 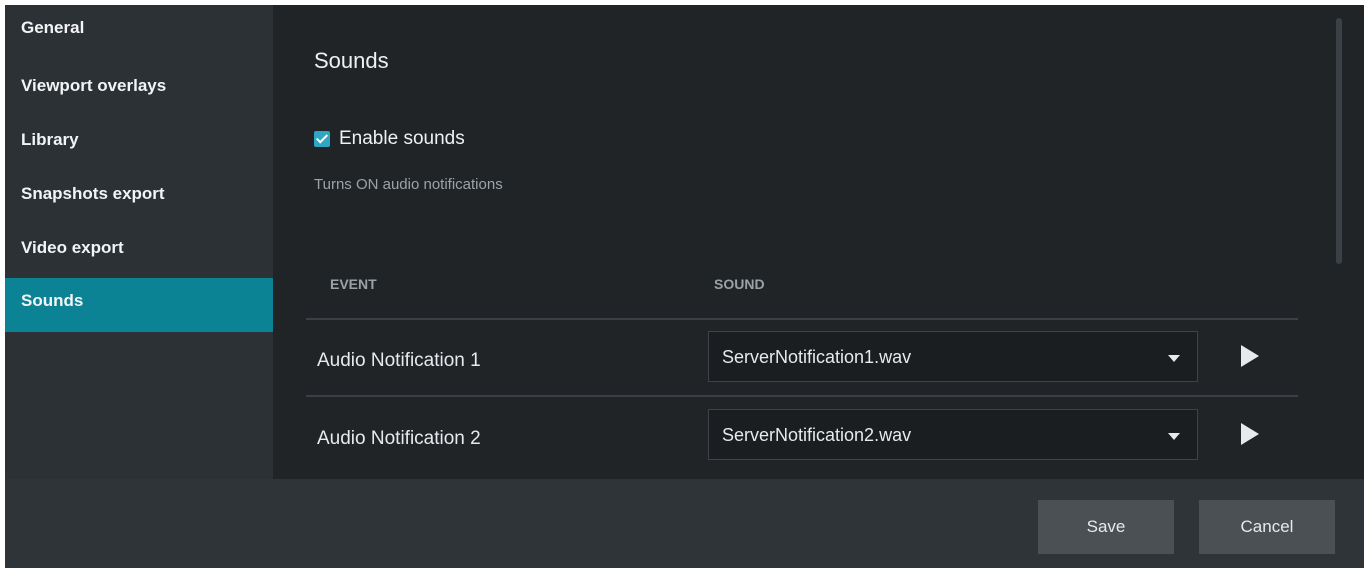 I want to click on sidebar-item-sounds: Sounds, so click(x=139, y=305).